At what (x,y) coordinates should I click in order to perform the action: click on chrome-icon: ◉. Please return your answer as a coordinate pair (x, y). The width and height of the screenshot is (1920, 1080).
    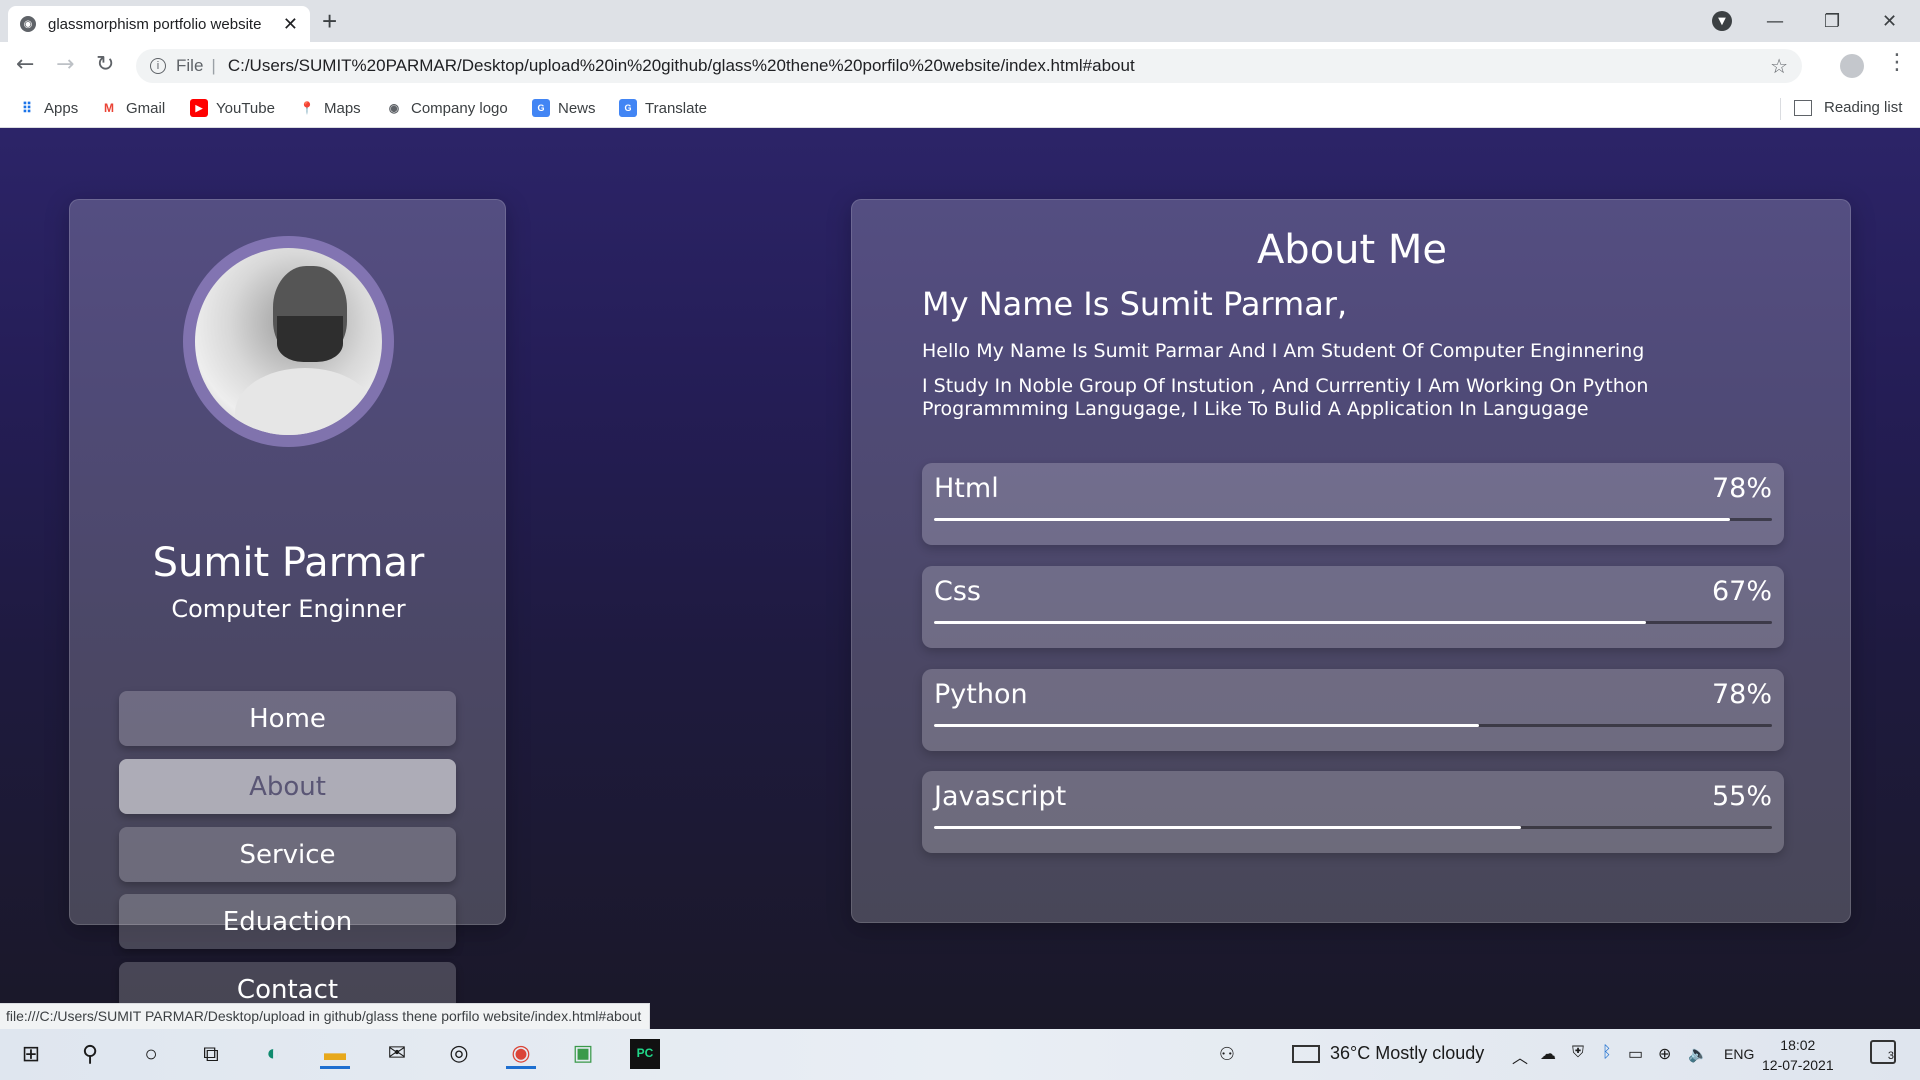
    Looking at the image, I should click on (521, 1054).